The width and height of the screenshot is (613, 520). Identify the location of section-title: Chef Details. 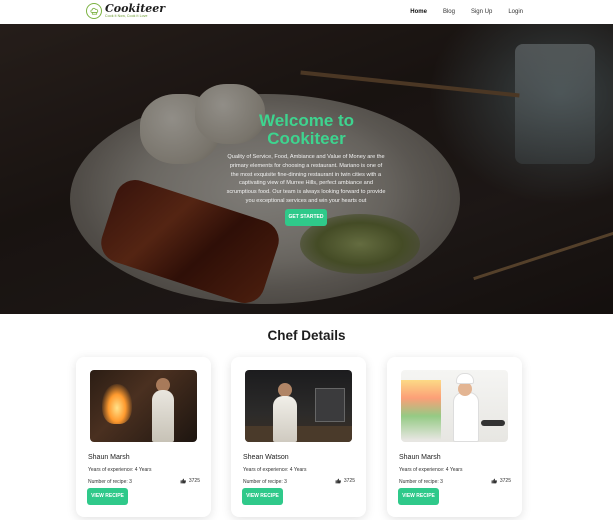
(306, 335).